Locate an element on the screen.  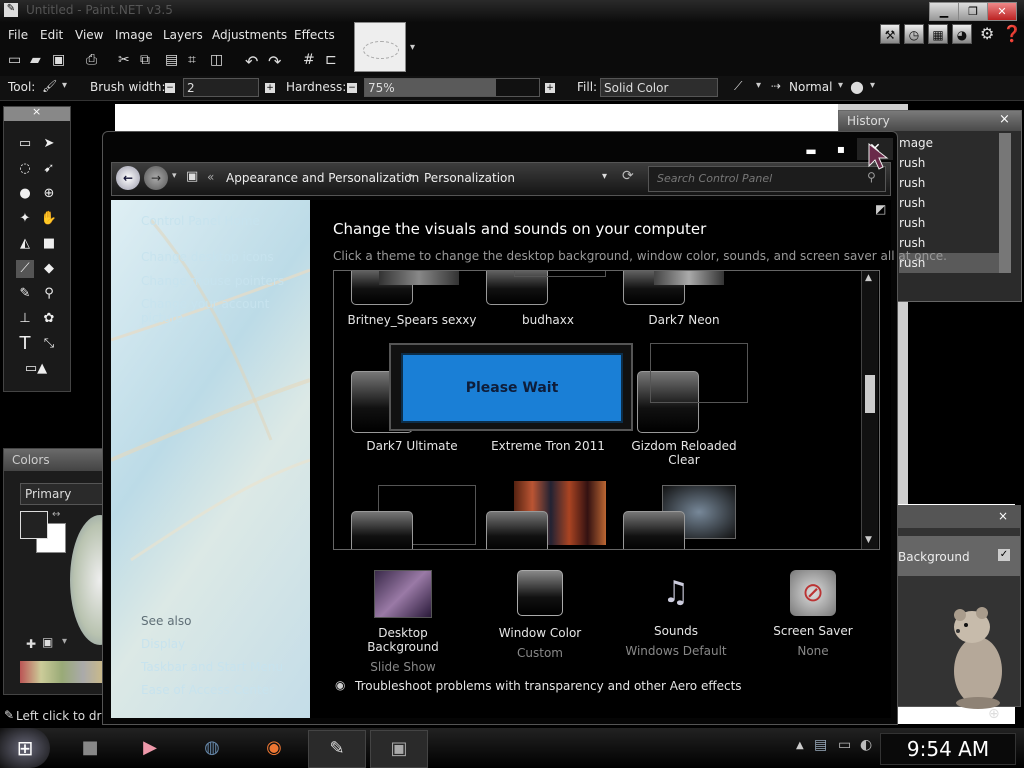
cp-minimize-button: ▬ is located at coordinates (811, 151).